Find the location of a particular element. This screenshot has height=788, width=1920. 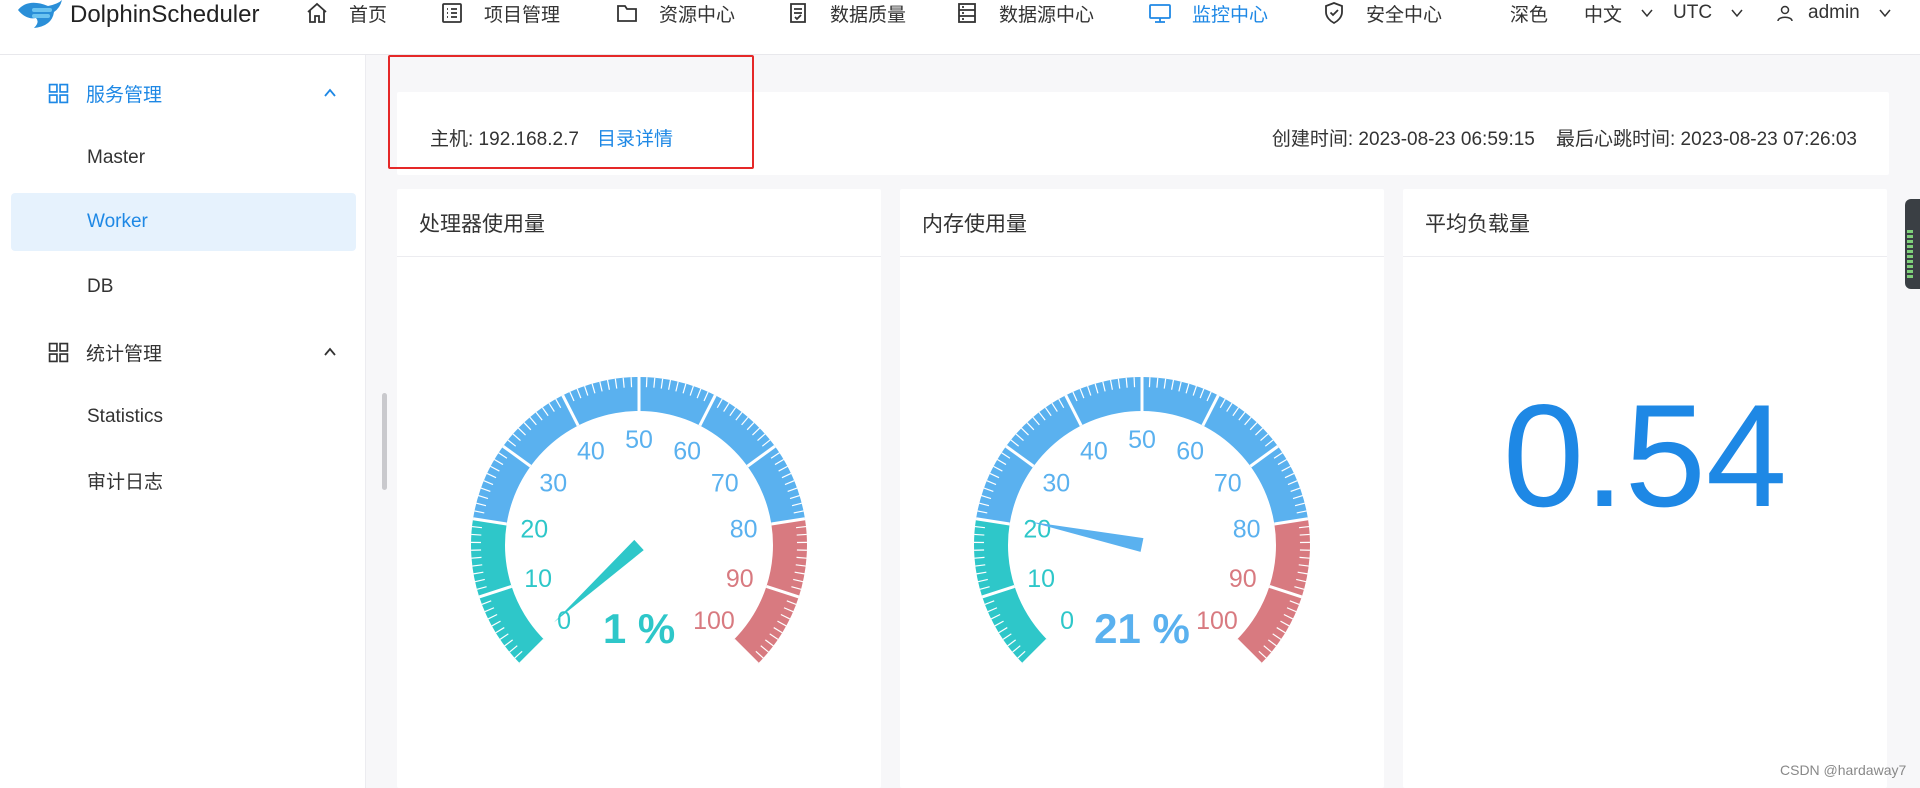

language-select: 中文 is located at coordinates (1619, 13).